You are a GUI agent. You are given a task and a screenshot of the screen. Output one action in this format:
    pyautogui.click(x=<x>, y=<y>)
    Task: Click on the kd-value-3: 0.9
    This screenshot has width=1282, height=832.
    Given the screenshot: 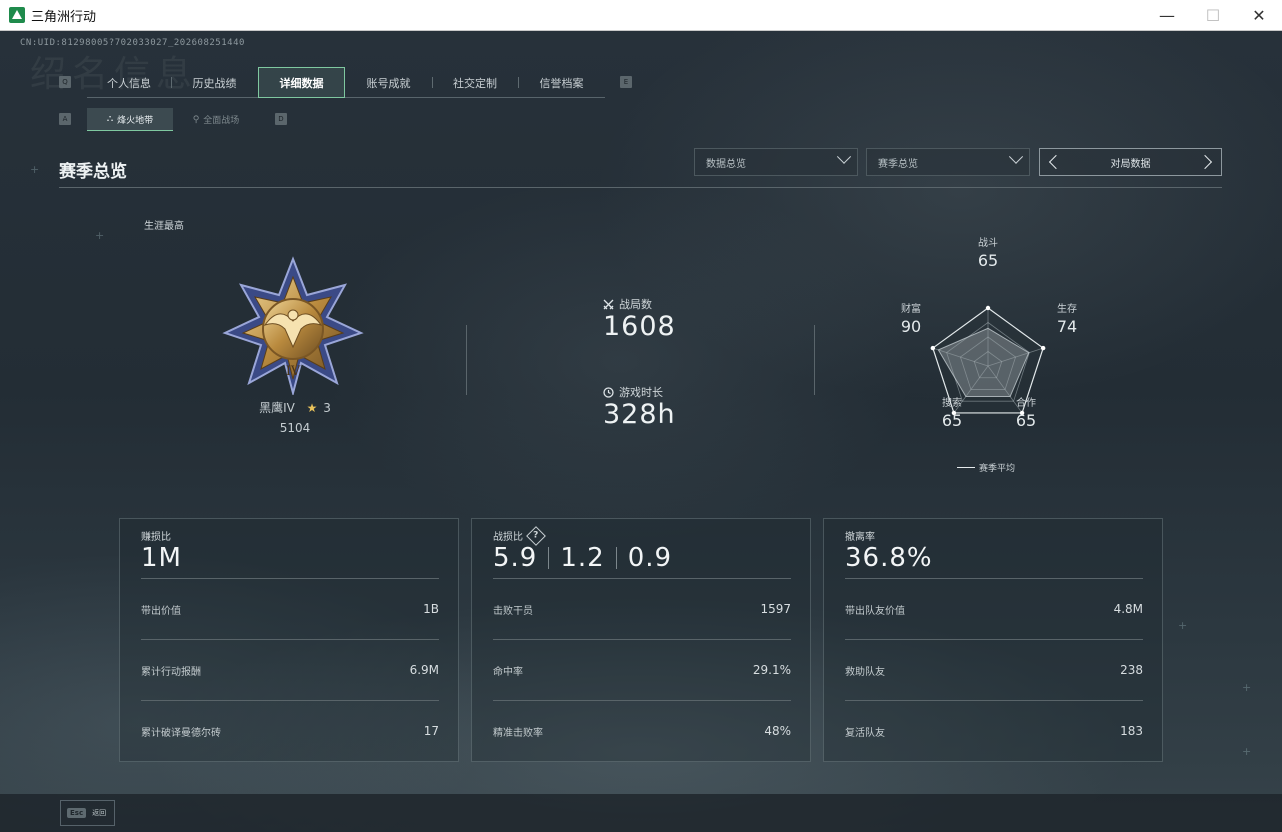 What is the action you would take?
    pyautogui.click(x=650, y=558)
    